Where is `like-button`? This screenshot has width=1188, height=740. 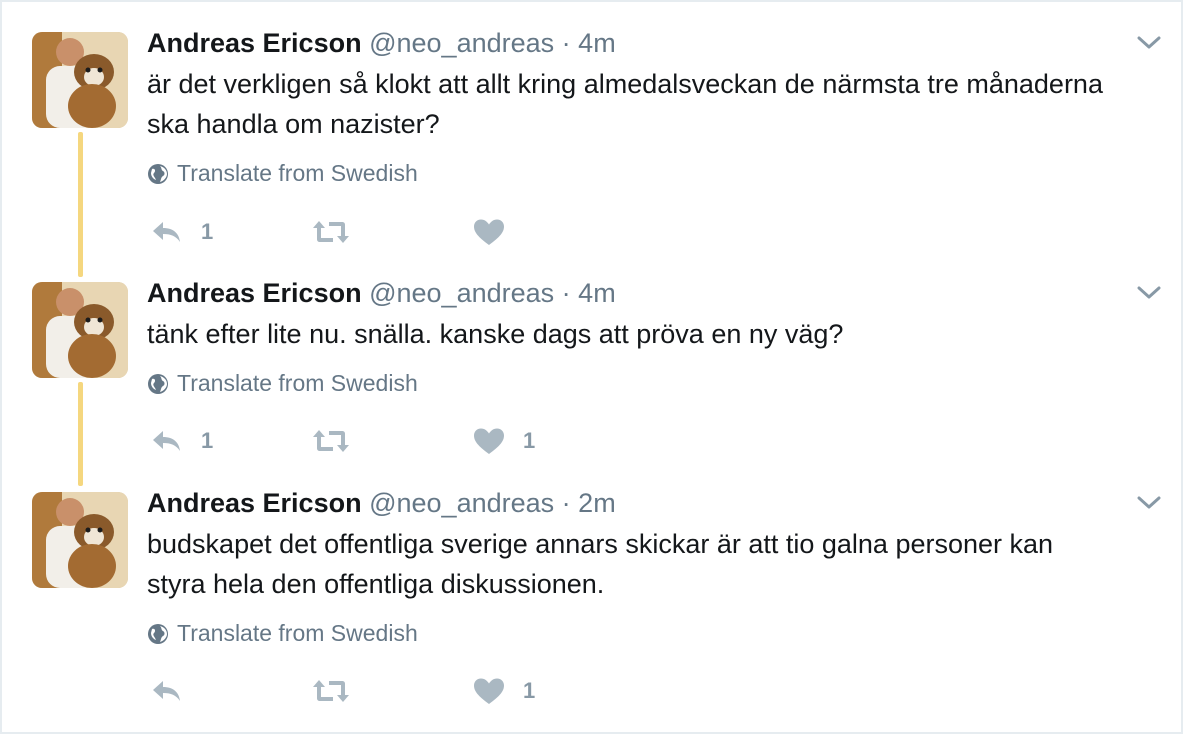
like-button is located at coordinates (498, 232).